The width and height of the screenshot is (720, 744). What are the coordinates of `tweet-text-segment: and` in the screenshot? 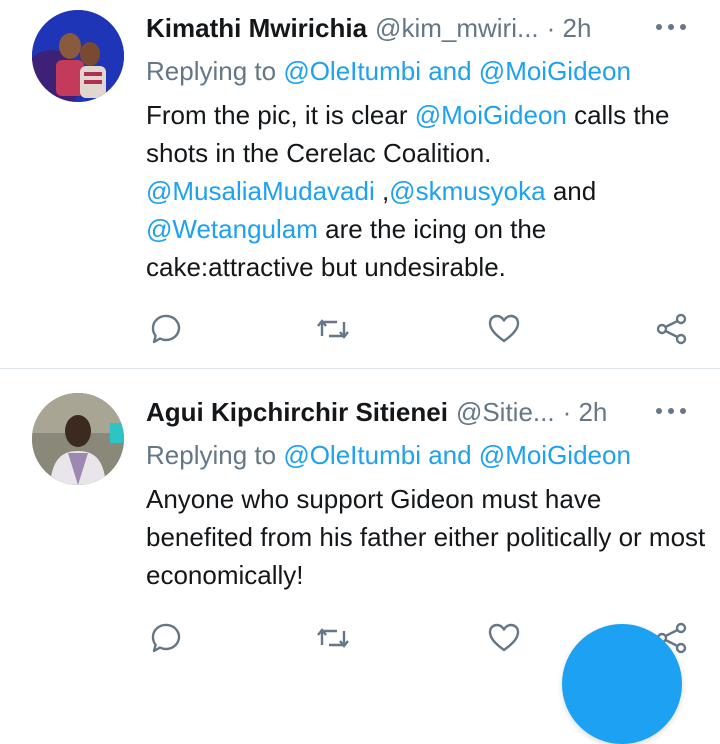 It's located at (574, 191).